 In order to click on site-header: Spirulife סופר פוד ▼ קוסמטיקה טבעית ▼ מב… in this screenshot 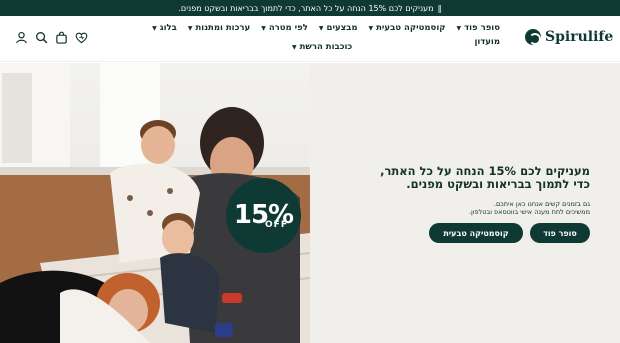, I will do `click(310, 39)`.